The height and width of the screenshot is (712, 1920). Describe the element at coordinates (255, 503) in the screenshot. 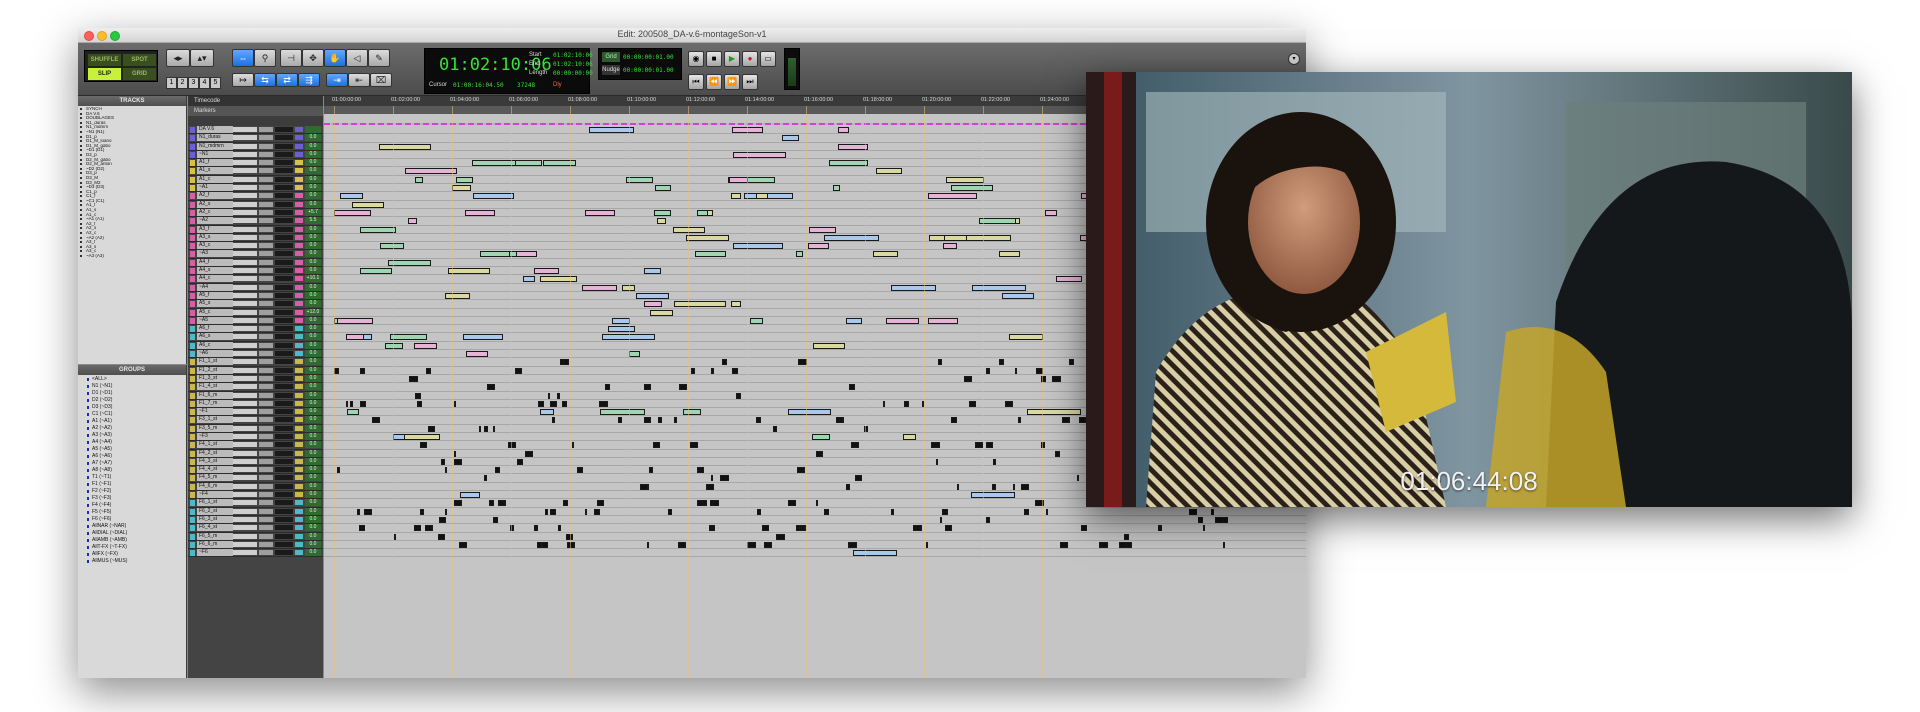

I see `track-header-row: F6_1_st 0.0` at that location.